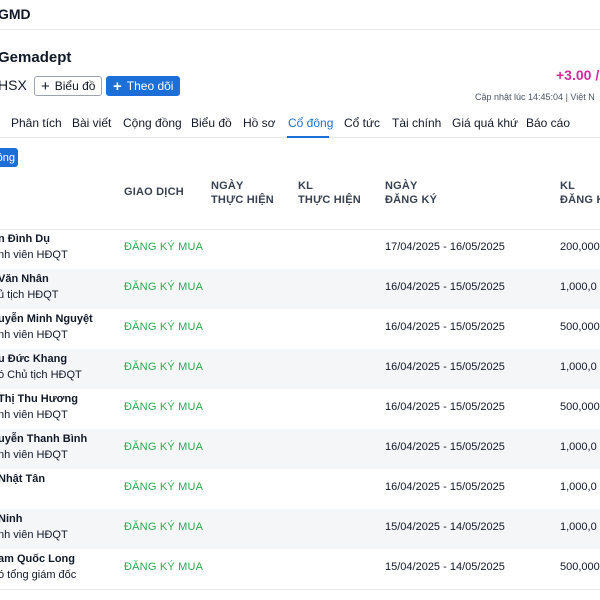 Image resolution: width=600 pixels, height=600 pixels. I want to click on tab-cong-dong: Cộng đồng, so click(152, 123).